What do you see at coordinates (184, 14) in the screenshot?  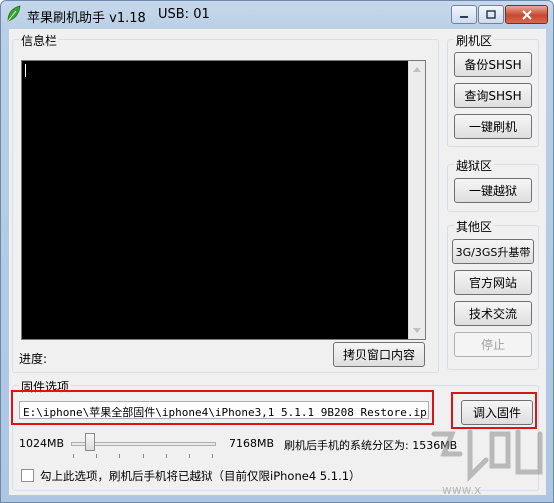 I see `usb-status: USB: 01` at bounding box center [184, 14].